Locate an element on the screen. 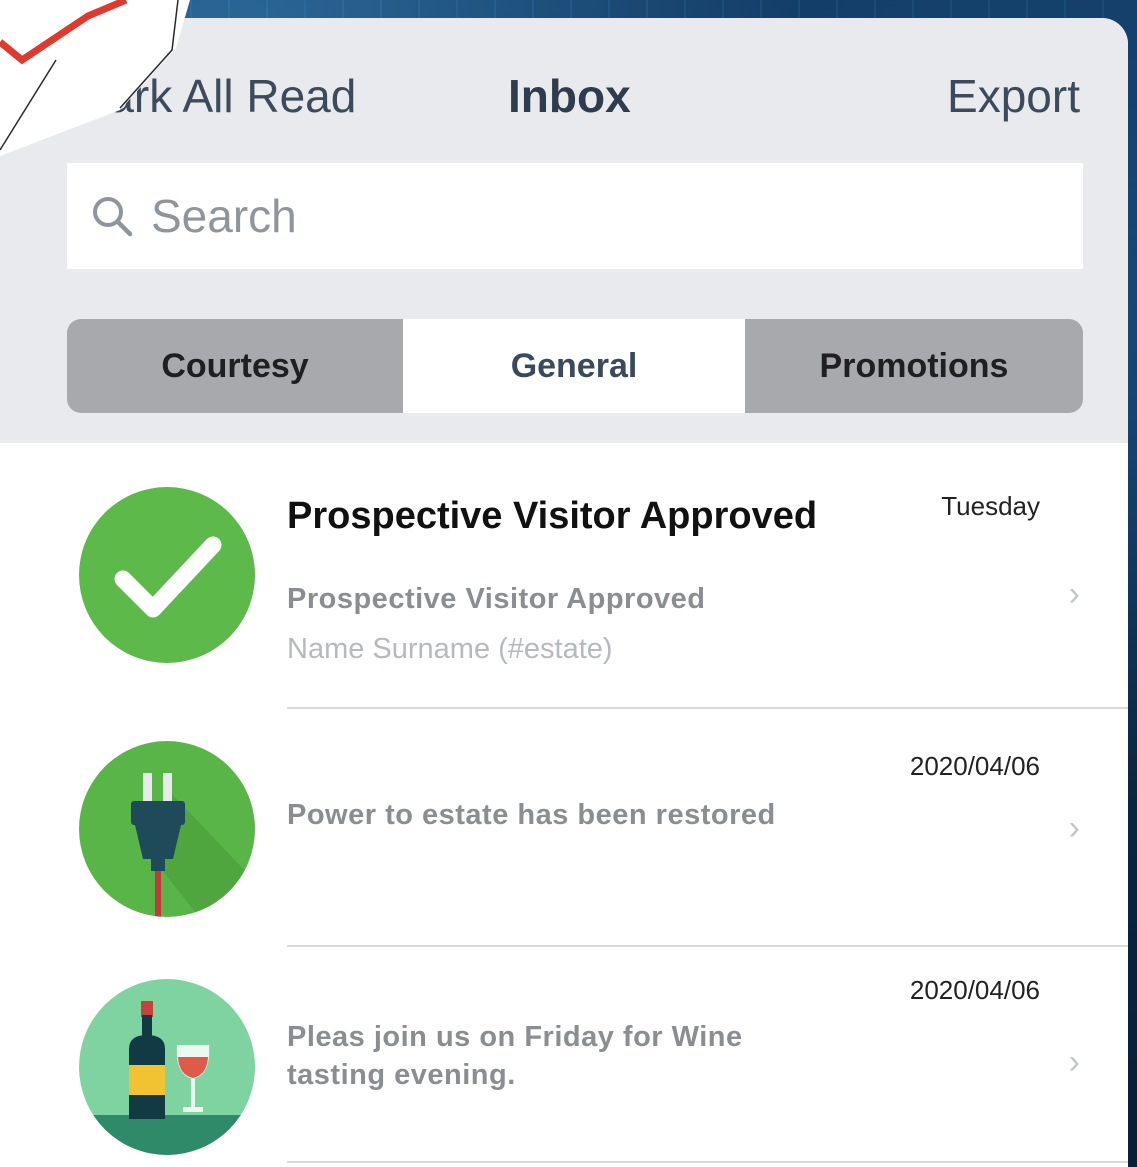  search-input is located at coordinates (591, 216).